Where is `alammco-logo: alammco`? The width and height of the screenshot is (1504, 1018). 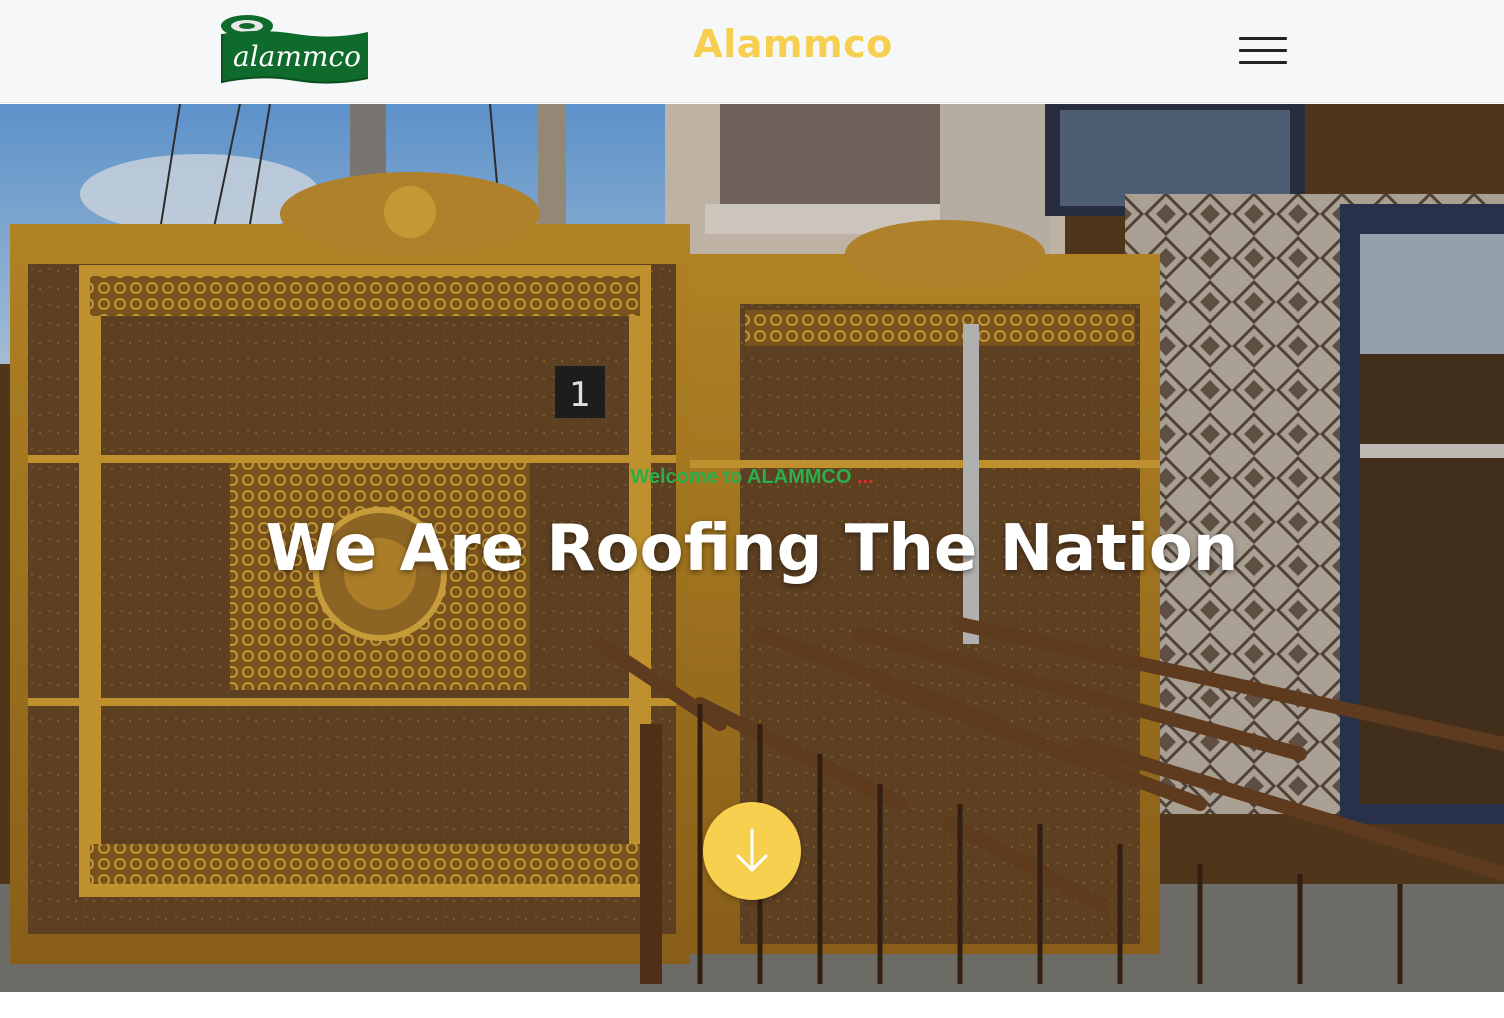 alammco-logo: alammco is located at coordinates (295, 50).